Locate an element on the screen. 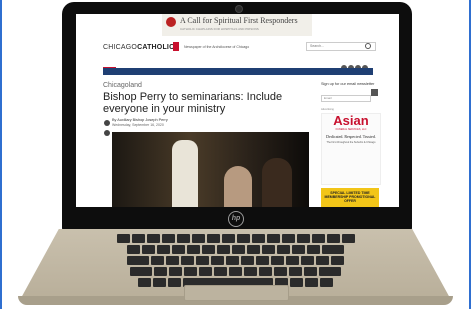 This screenshot has height=309, width=471. keyboard-row-fn is located at coordinates (235, 238).